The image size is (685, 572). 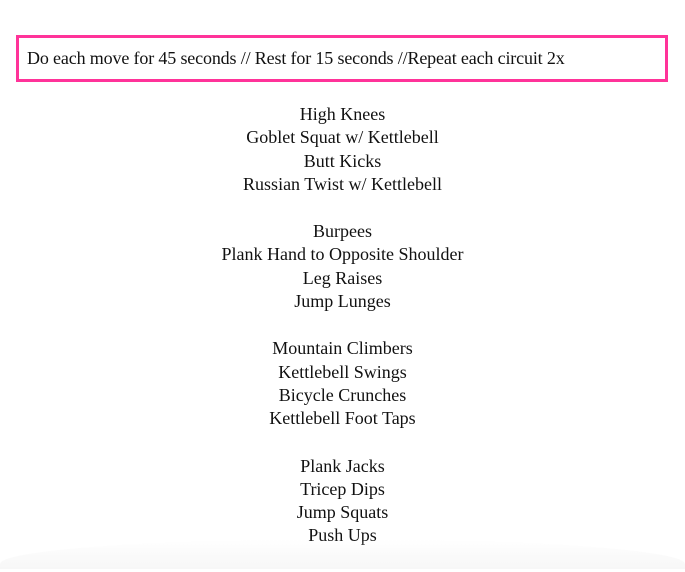 What do you see at coordinates (342, 418) in the screenshot?
I see `exercise-item: Kettlebell Foot Taps` at bounding box center [342, 418].